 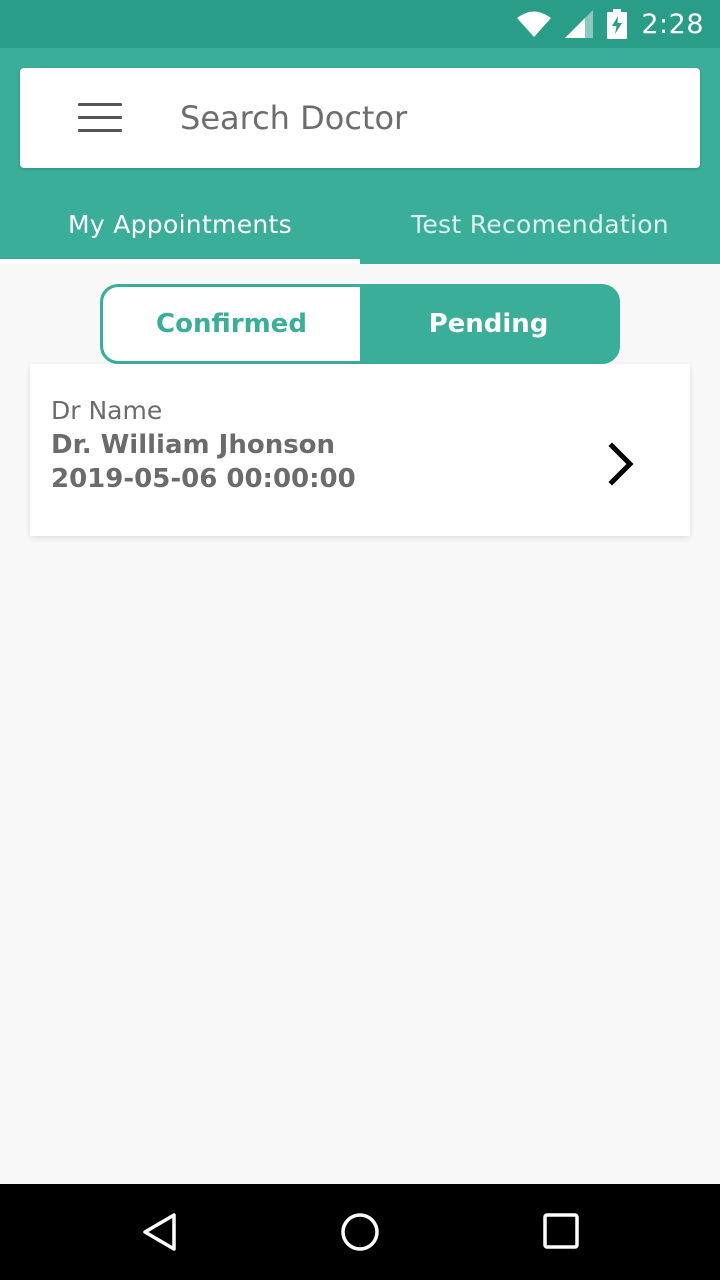 I want to click on appointment-datetime: 2019-05-06 00:00:00, so click(x=203, y=479).